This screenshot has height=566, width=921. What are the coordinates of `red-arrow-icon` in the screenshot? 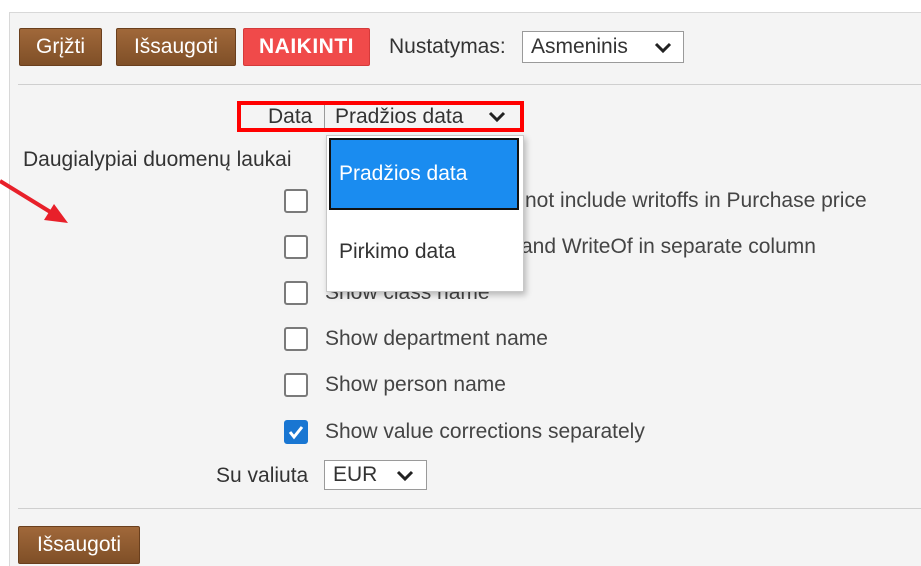 It's located at (34, 201).